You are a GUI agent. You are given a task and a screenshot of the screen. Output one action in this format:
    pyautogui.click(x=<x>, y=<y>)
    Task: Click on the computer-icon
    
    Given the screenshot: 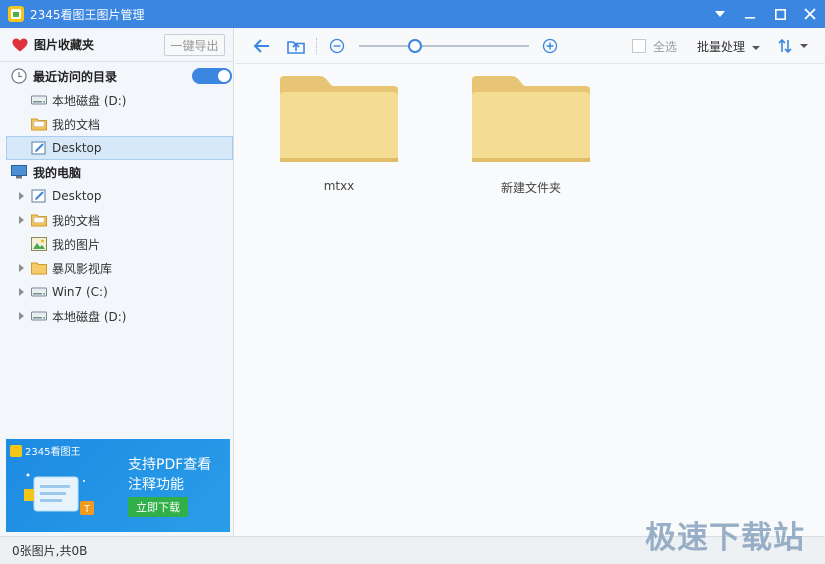 What is the action you would take?
    pyautogui.click(x=19, y=172)
    